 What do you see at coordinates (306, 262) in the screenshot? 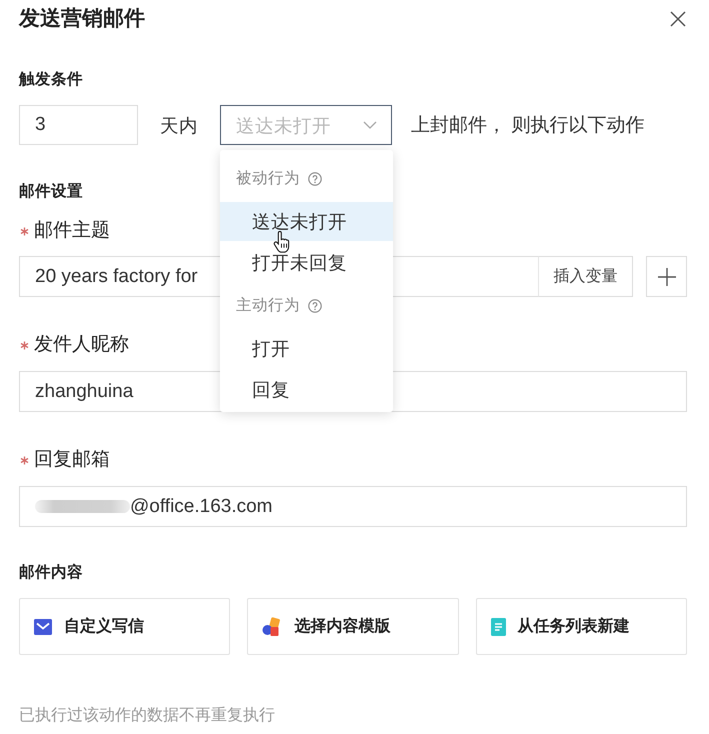
I see `dropdown-option: 打开未回复` at bounding box center [306, 262].